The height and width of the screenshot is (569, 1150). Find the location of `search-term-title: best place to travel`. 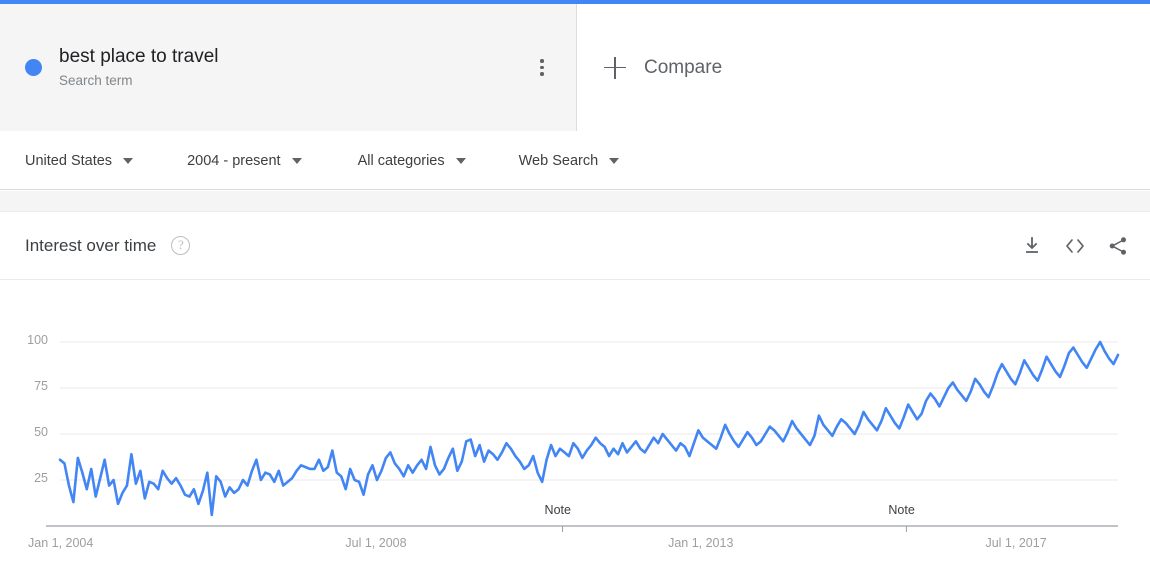

search-term-title: best place to travel is located at coordinates (139, 56).